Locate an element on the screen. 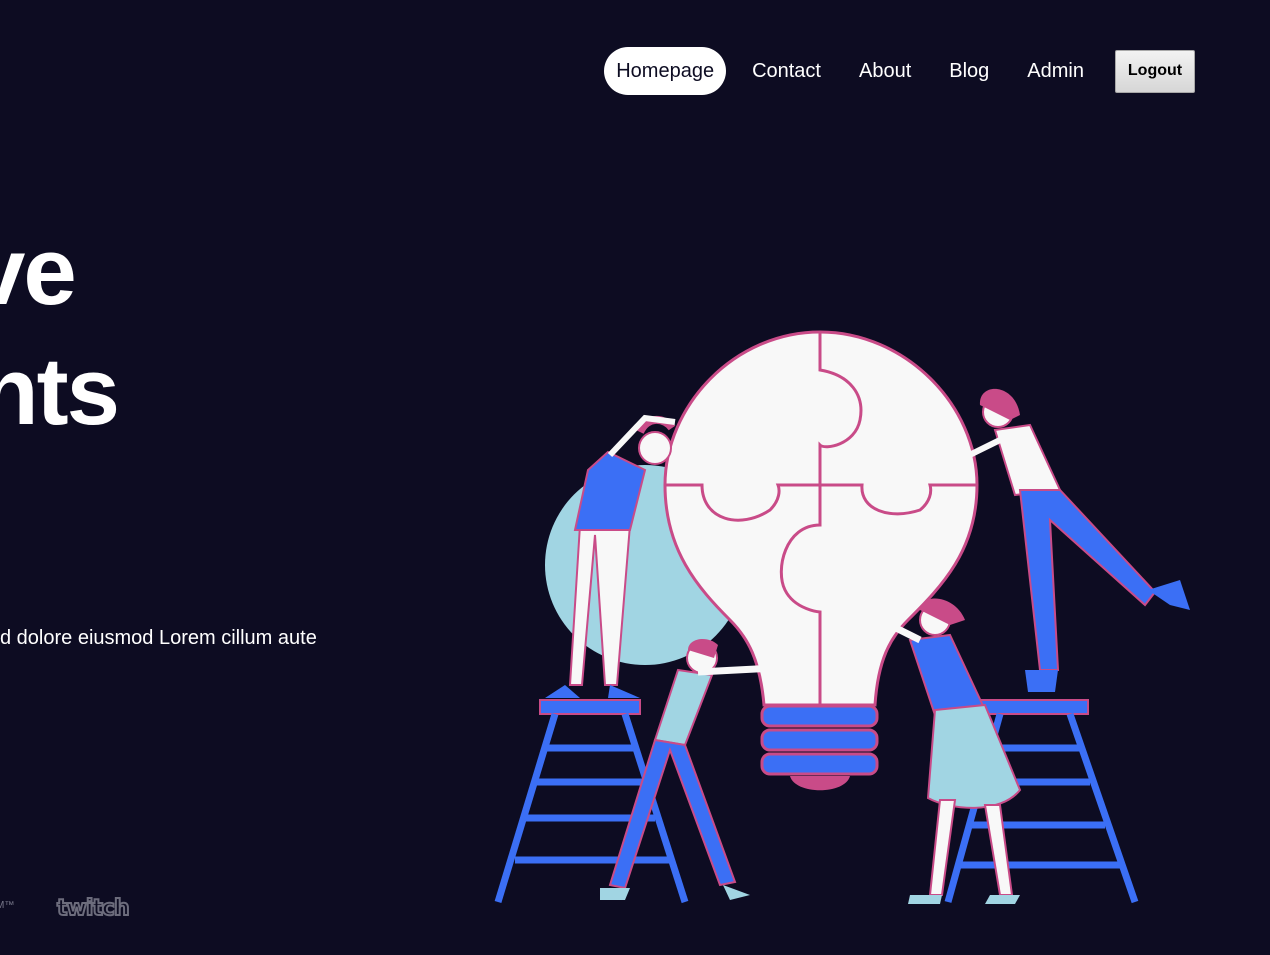 The width and height of the screenshot is (1270, 955). nav-about: About is located at coordinates (885, 71).